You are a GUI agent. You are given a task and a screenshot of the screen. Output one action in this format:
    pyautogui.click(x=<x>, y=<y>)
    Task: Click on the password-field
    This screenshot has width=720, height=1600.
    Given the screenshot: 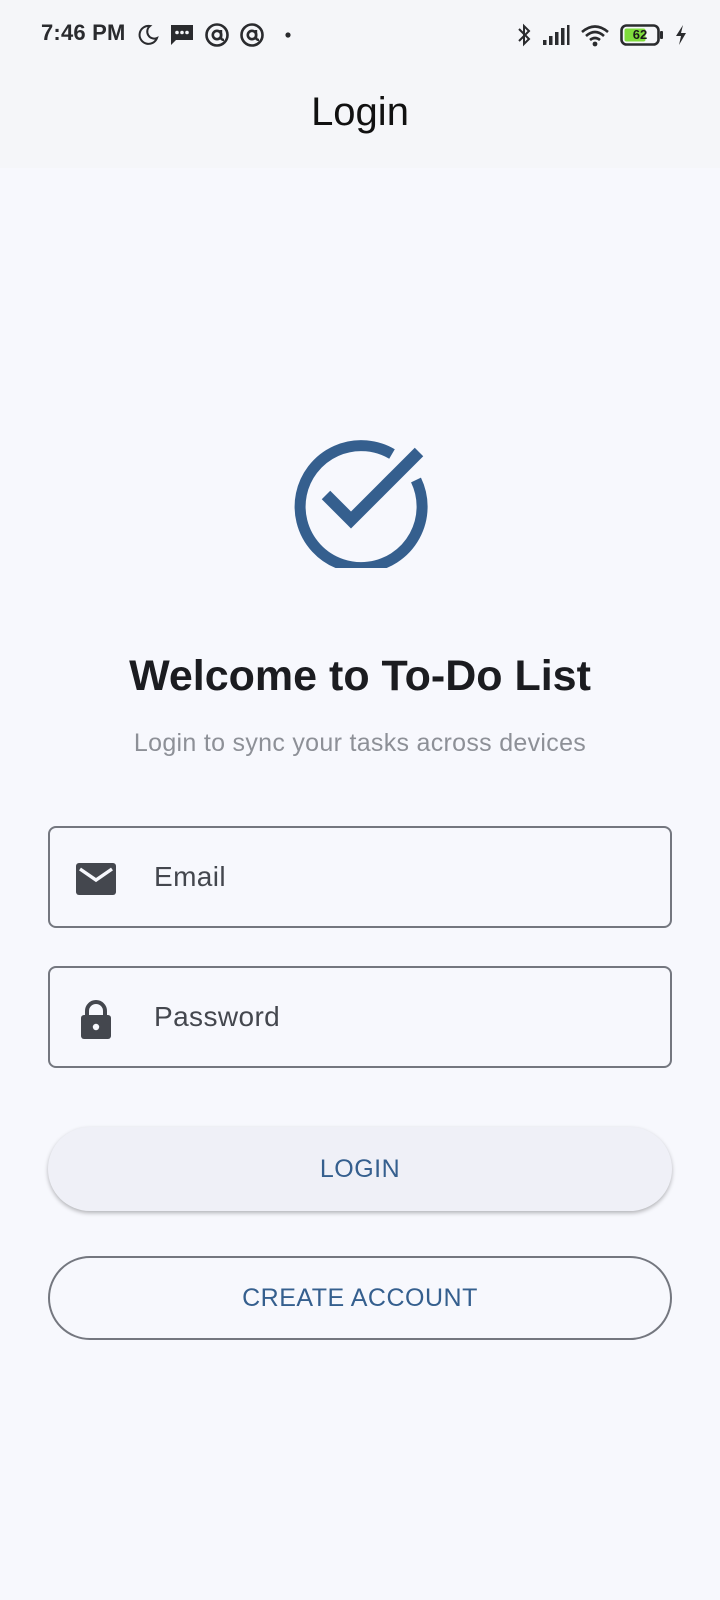 What is the action you would take?
    pyautogui.click(x=360, y=1017)
    